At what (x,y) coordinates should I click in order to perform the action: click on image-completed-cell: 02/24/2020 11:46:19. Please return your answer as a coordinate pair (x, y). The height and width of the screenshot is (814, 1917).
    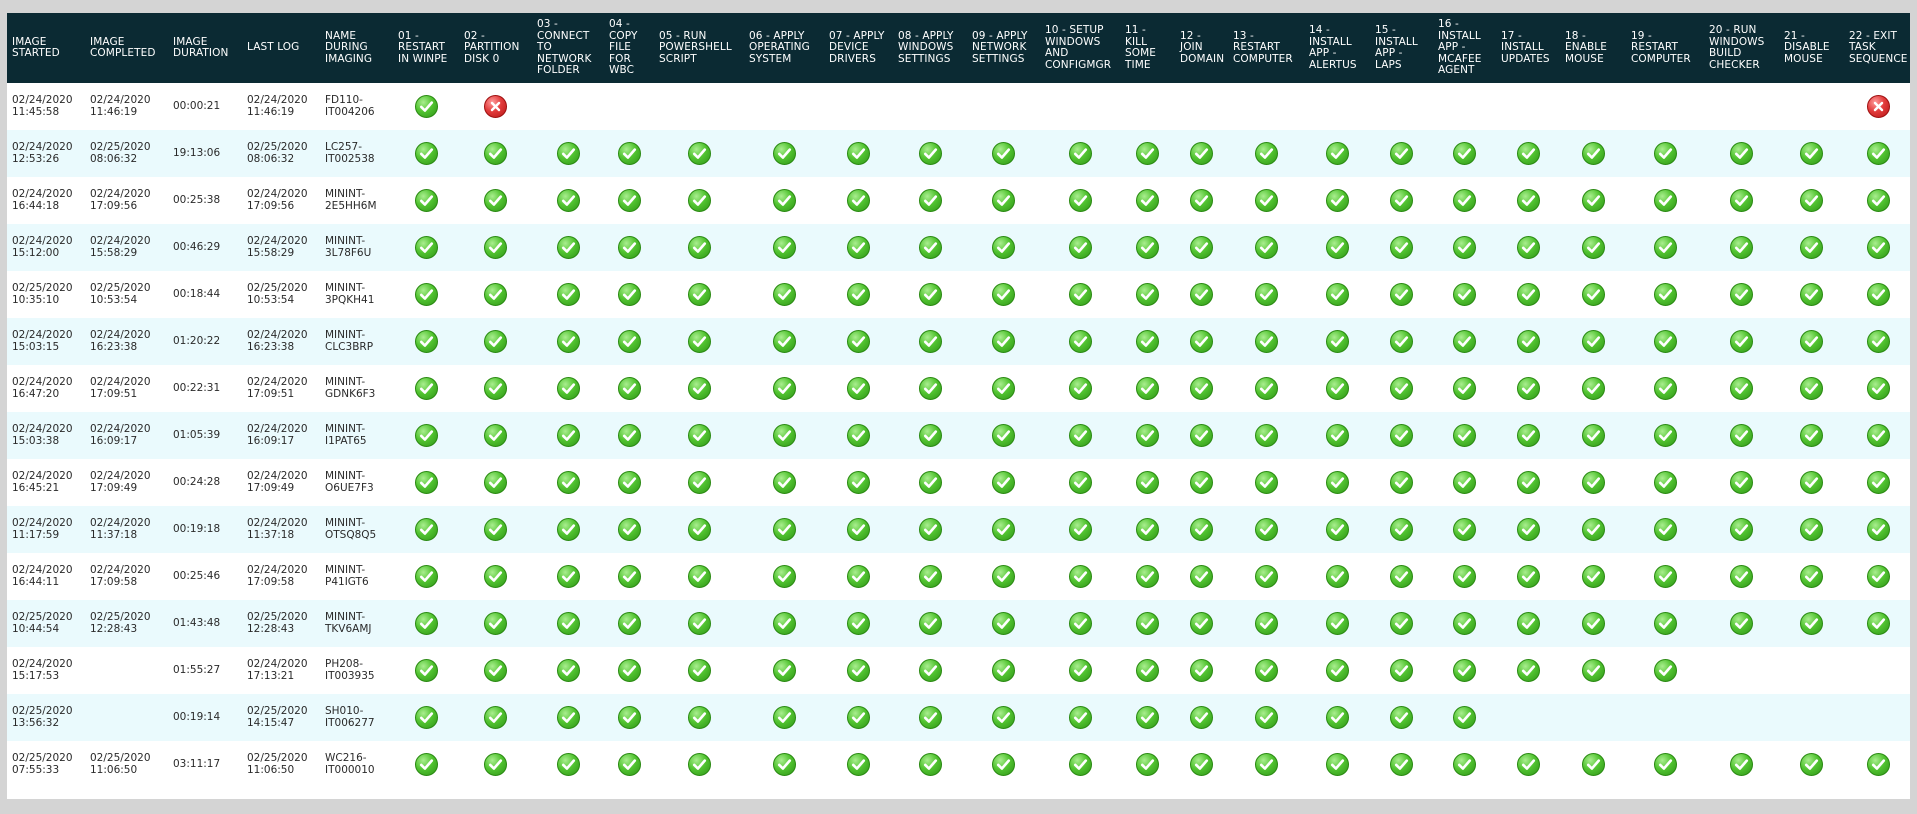
    Looking at the image, I should click on (120, 106).